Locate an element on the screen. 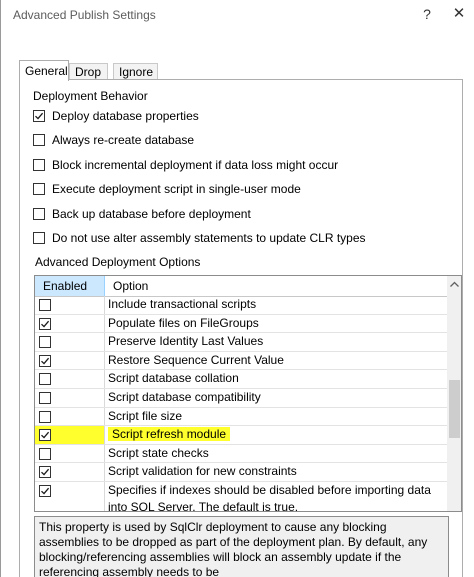 The image size is (474, 577). behavior-option-label: Back up database before deployment is located at coordinates (151, 214).